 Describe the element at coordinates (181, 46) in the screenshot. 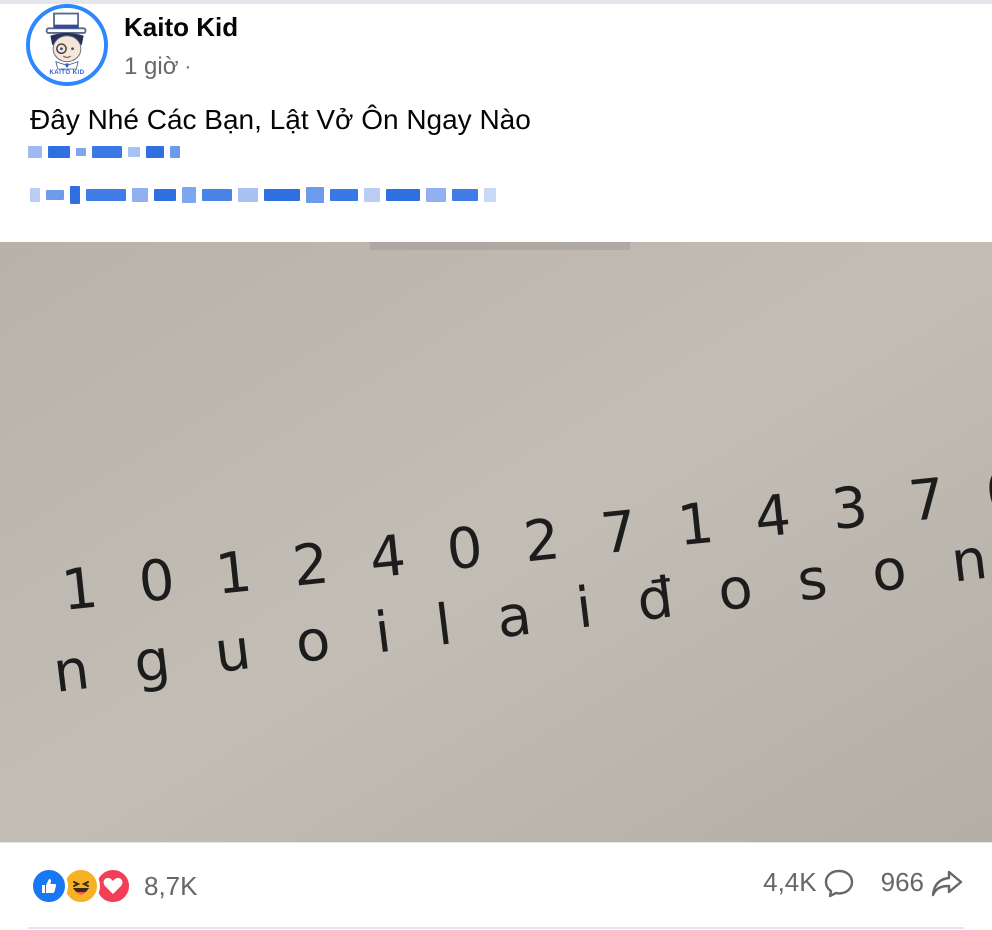

I see `post-meta: Kaito Kid 1 giờ ·` at that location.